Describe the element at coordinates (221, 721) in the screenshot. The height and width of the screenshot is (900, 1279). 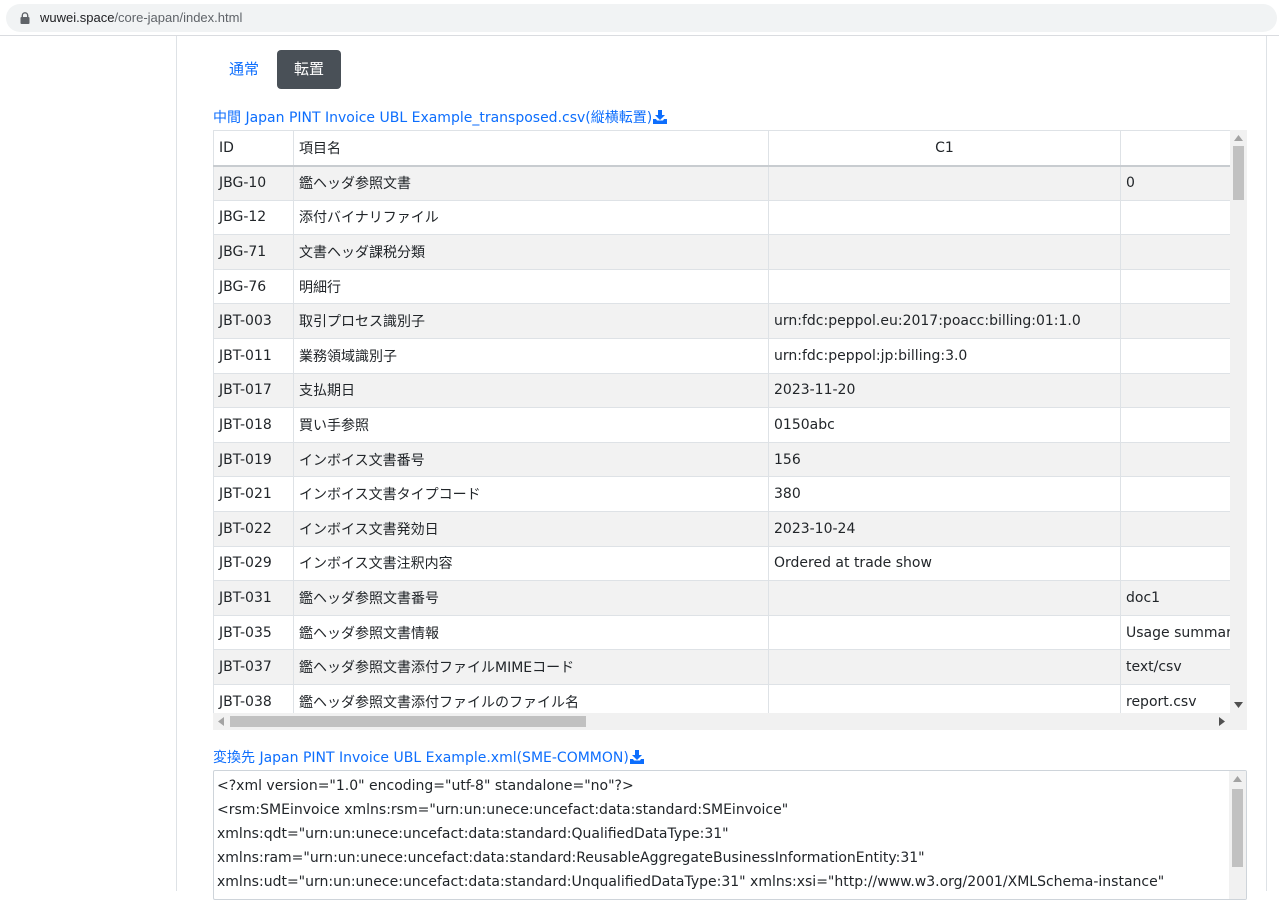
I see `arrow-left-icon` at that location.